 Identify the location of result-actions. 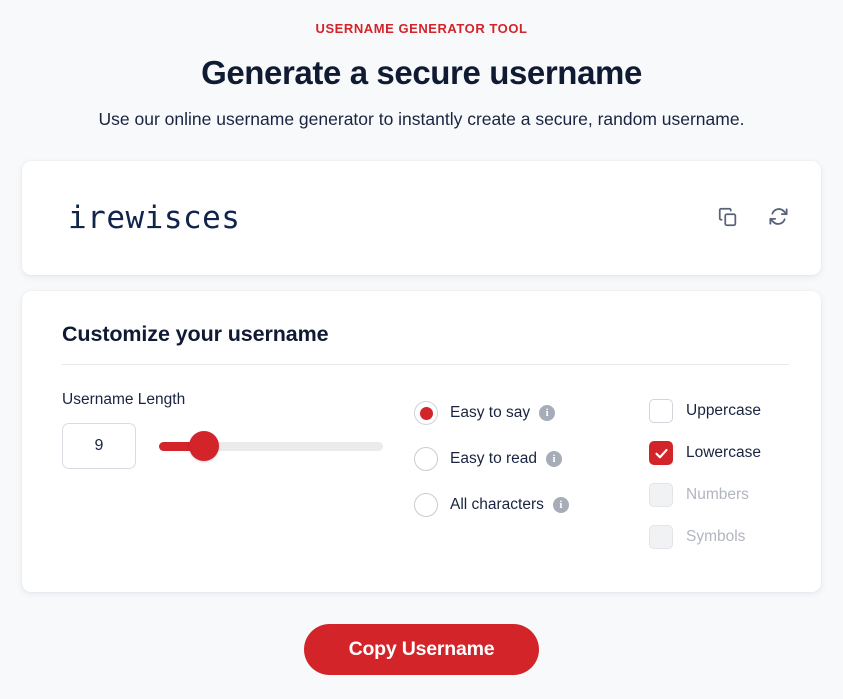
(753, 218).